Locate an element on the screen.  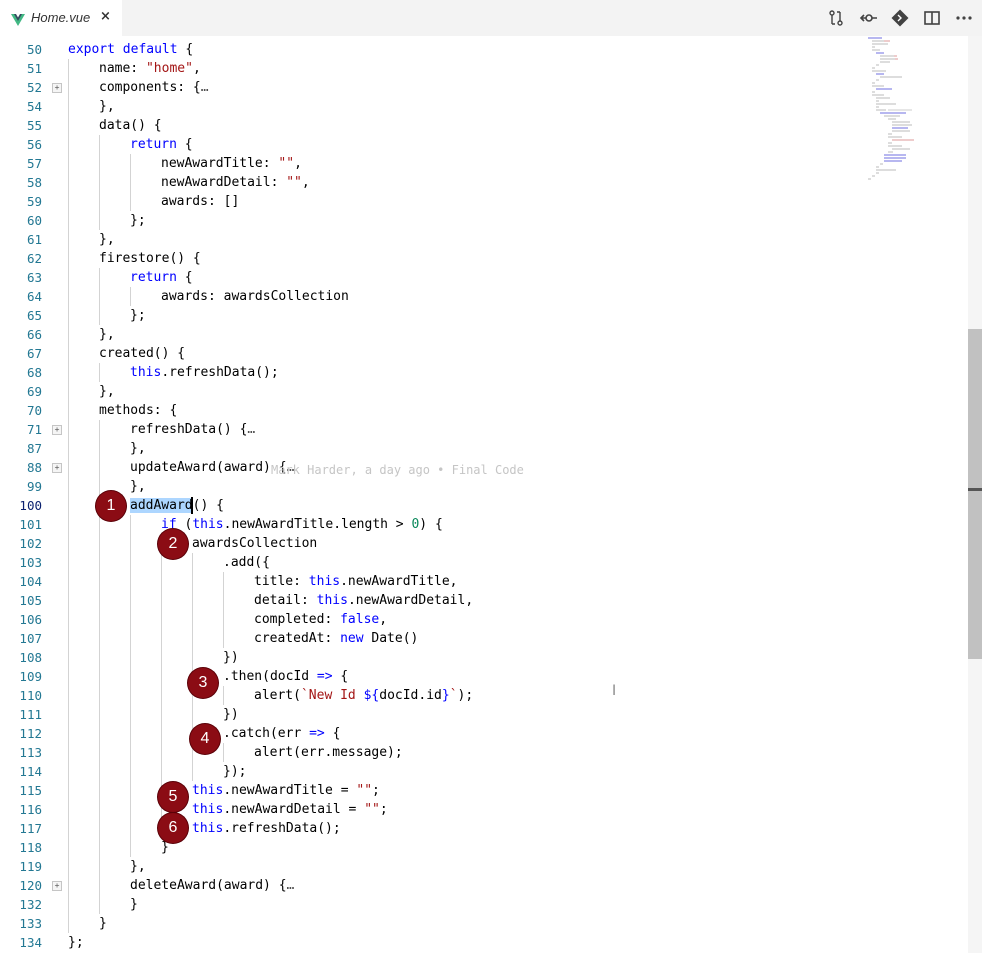
code-line: 69}, is located at coordinates (430, 391).